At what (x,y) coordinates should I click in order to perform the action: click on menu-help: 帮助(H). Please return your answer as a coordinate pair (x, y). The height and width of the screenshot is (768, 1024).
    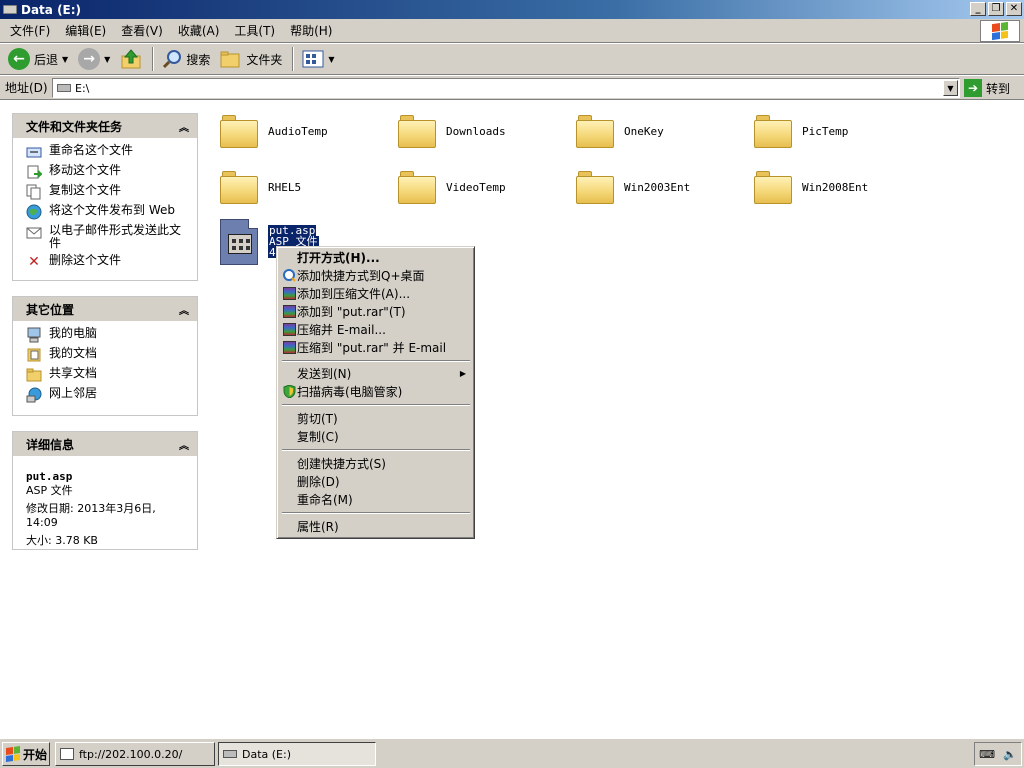
    Looking at the image, I should click on (311, 30).